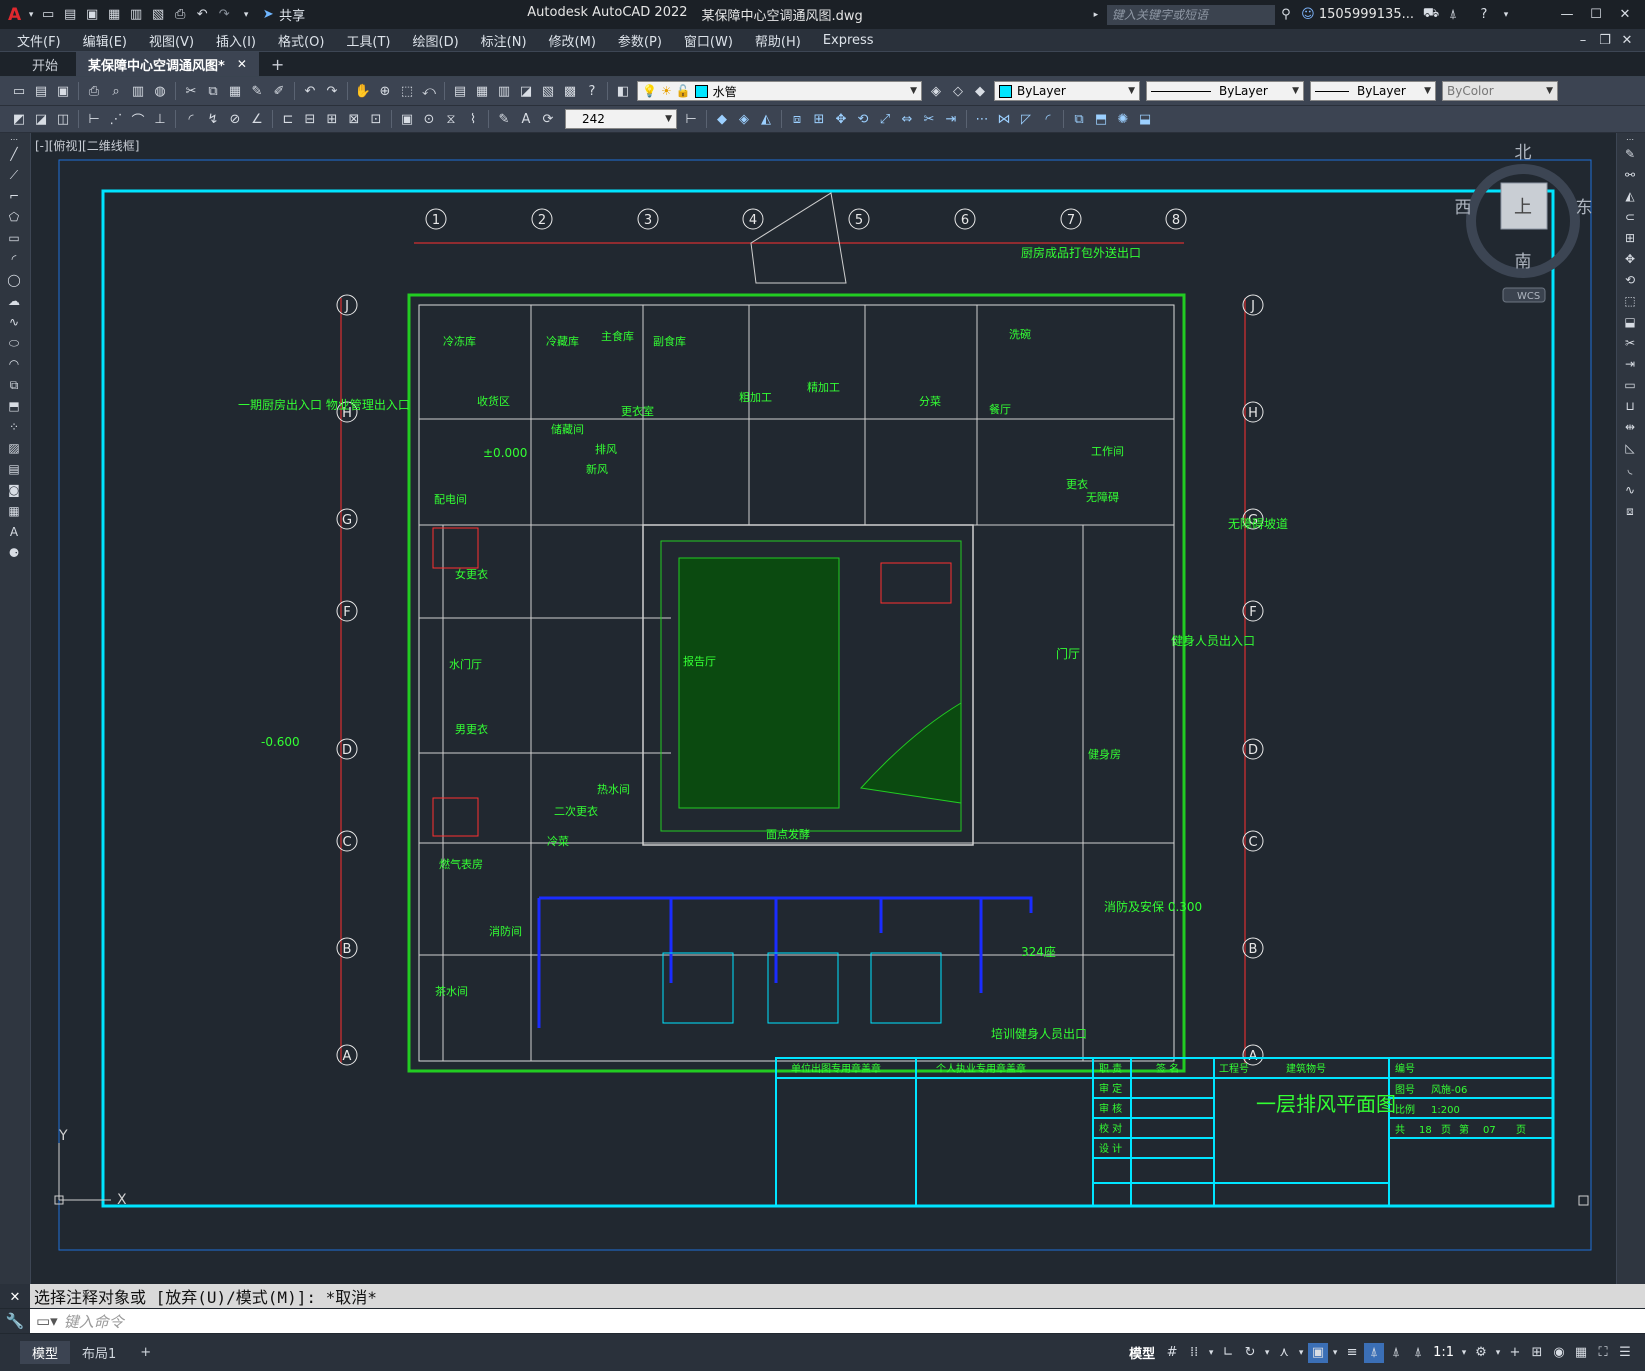  I want to click on command-close-icon: ✕, so click(15, 1296).